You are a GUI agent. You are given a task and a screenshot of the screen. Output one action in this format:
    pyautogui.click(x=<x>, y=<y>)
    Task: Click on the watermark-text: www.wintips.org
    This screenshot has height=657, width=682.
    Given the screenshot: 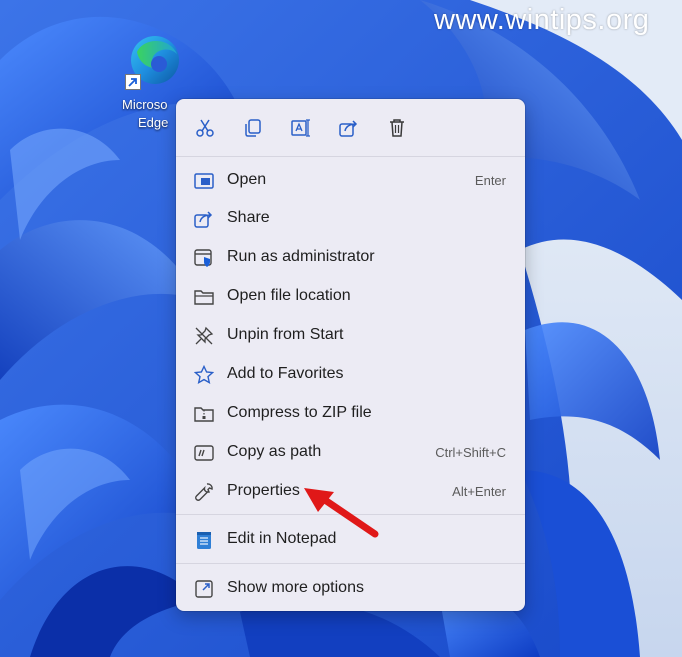 What is the action you would take?
    pyautogui.click(x=542, y=20)
    